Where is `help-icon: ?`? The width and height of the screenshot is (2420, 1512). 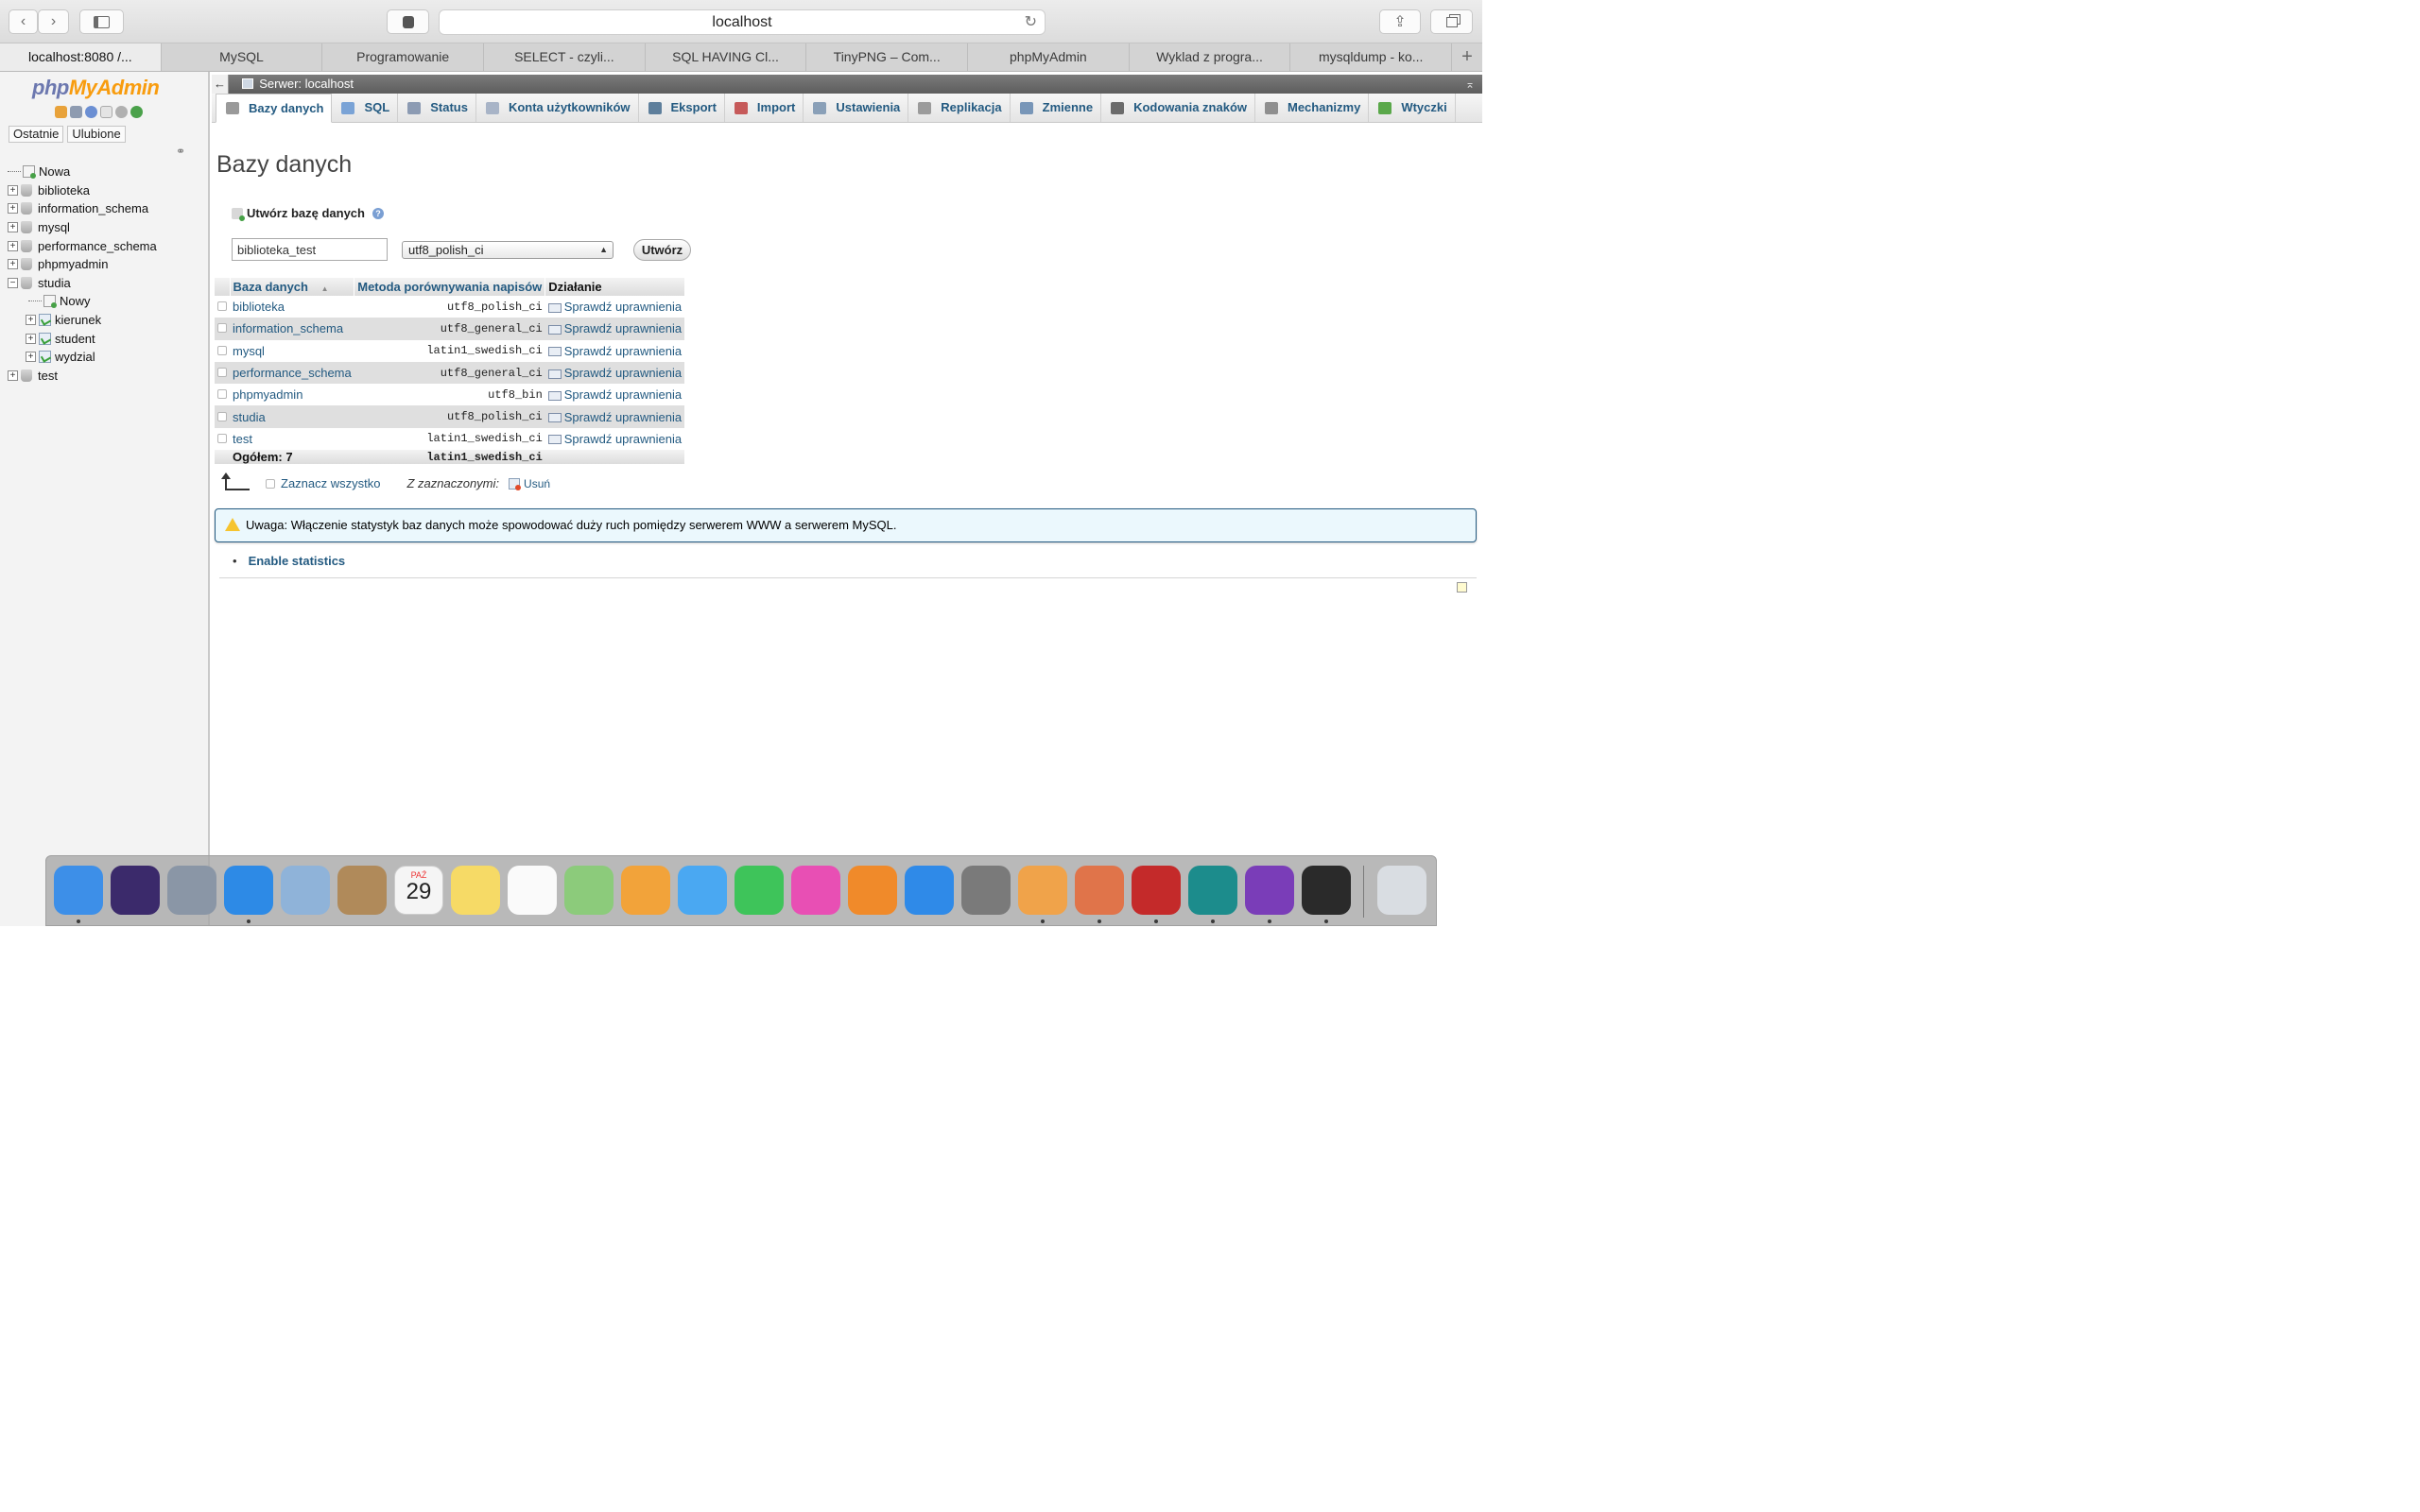 help-icon: ? is located at coordinates (378, 213).